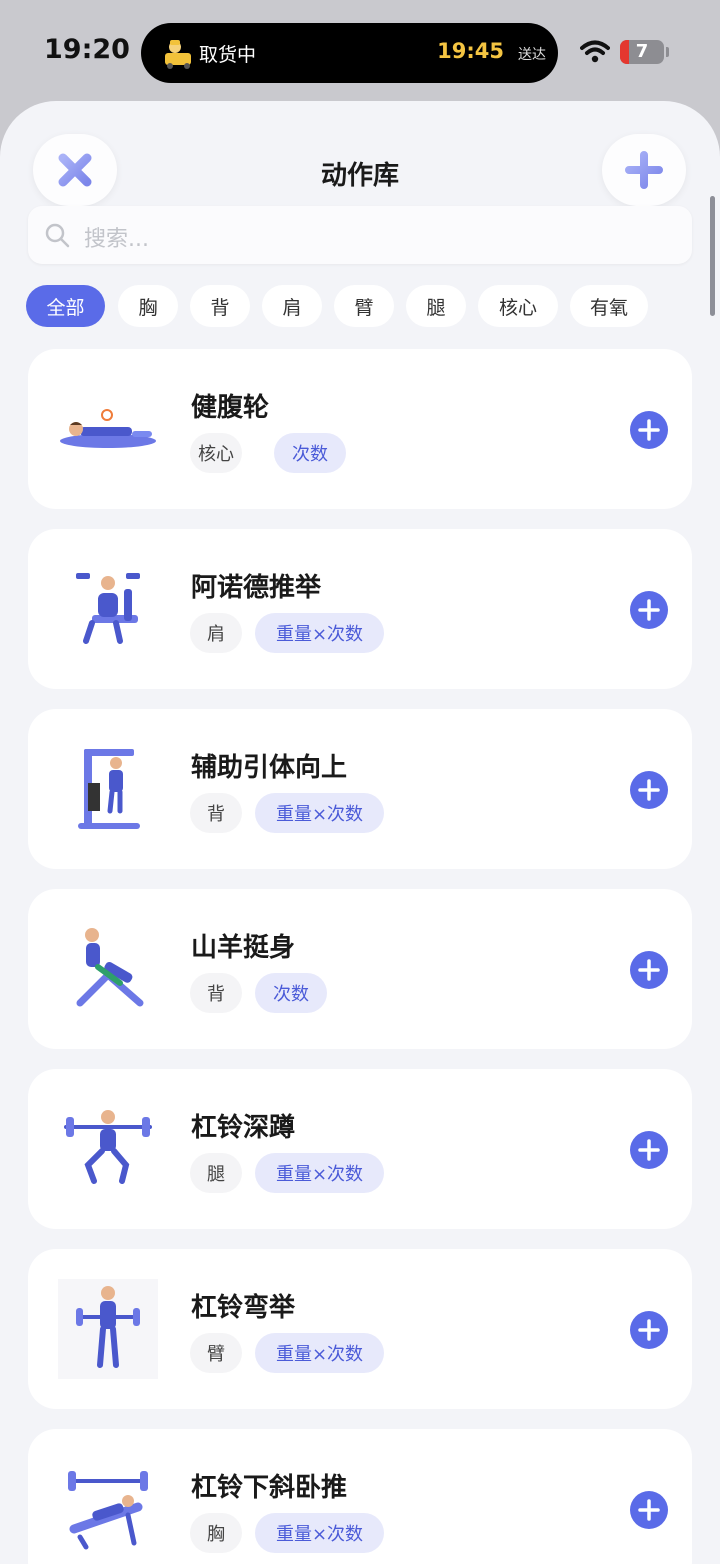  I want to click on add-exercise-button, so click(644, 170).